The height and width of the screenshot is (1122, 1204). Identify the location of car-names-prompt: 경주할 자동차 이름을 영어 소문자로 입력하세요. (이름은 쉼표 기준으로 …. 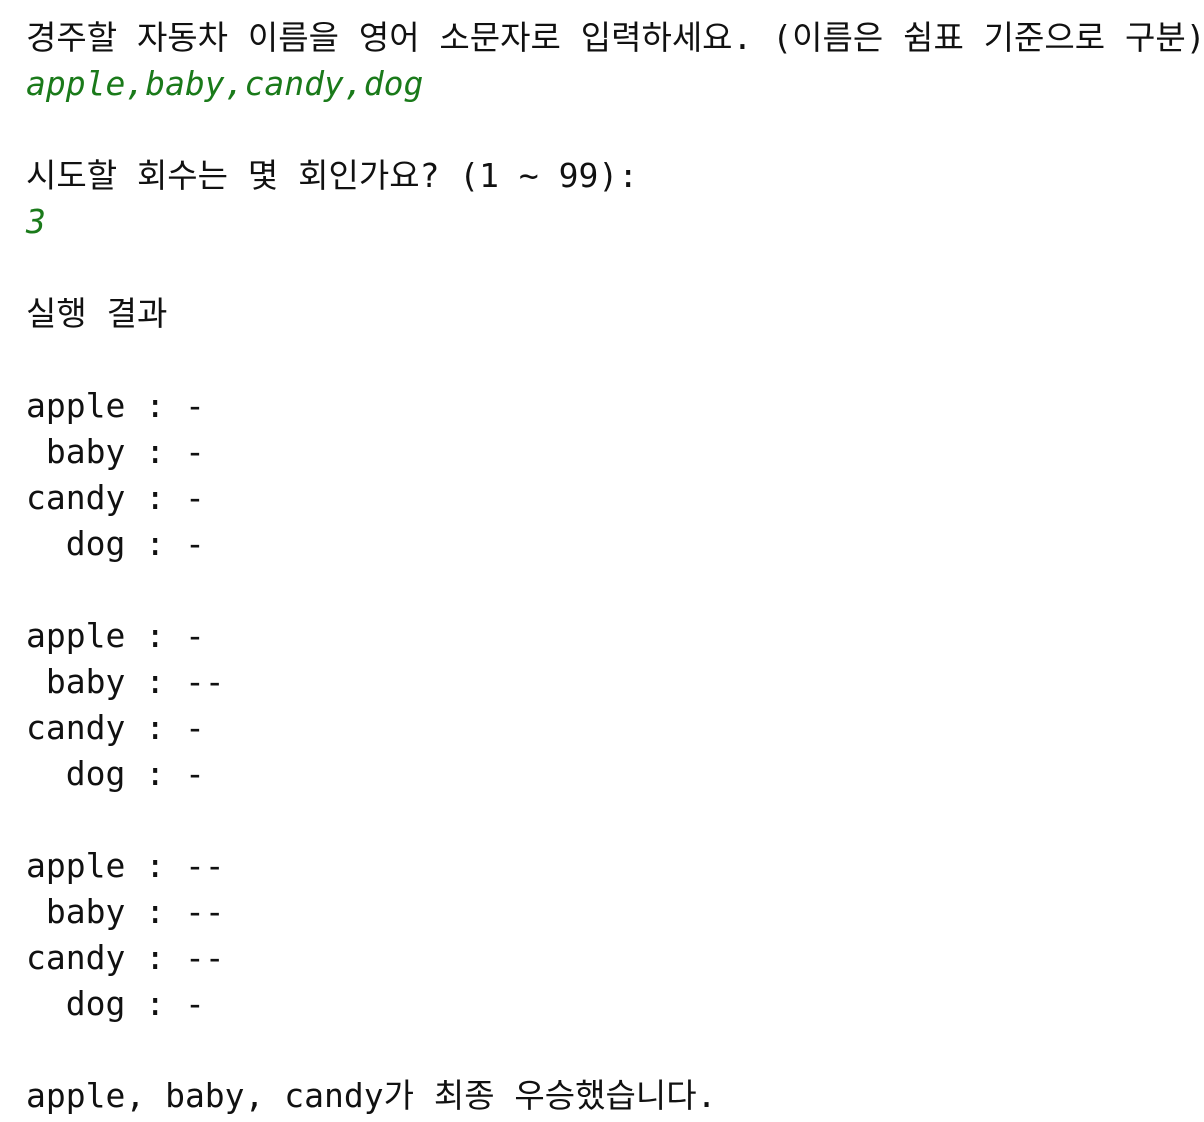
(615, 37).